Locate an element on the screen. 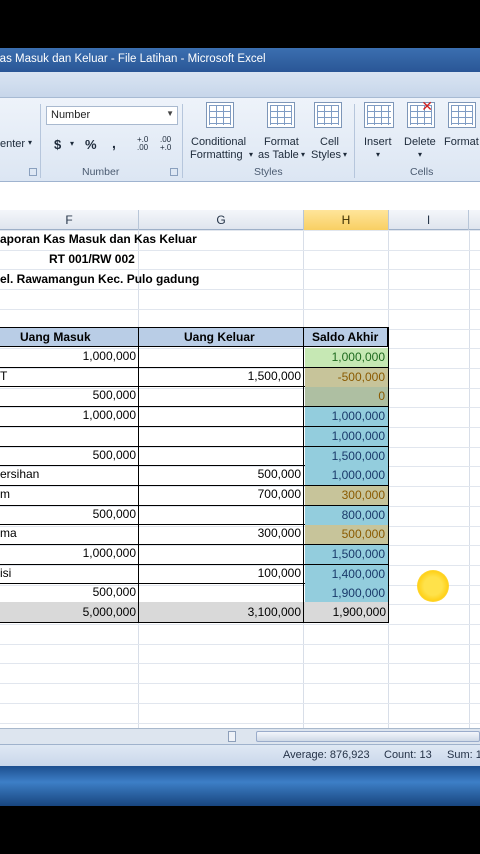  row-saldo-akhir: 0 is located at coordinates (346, 397).